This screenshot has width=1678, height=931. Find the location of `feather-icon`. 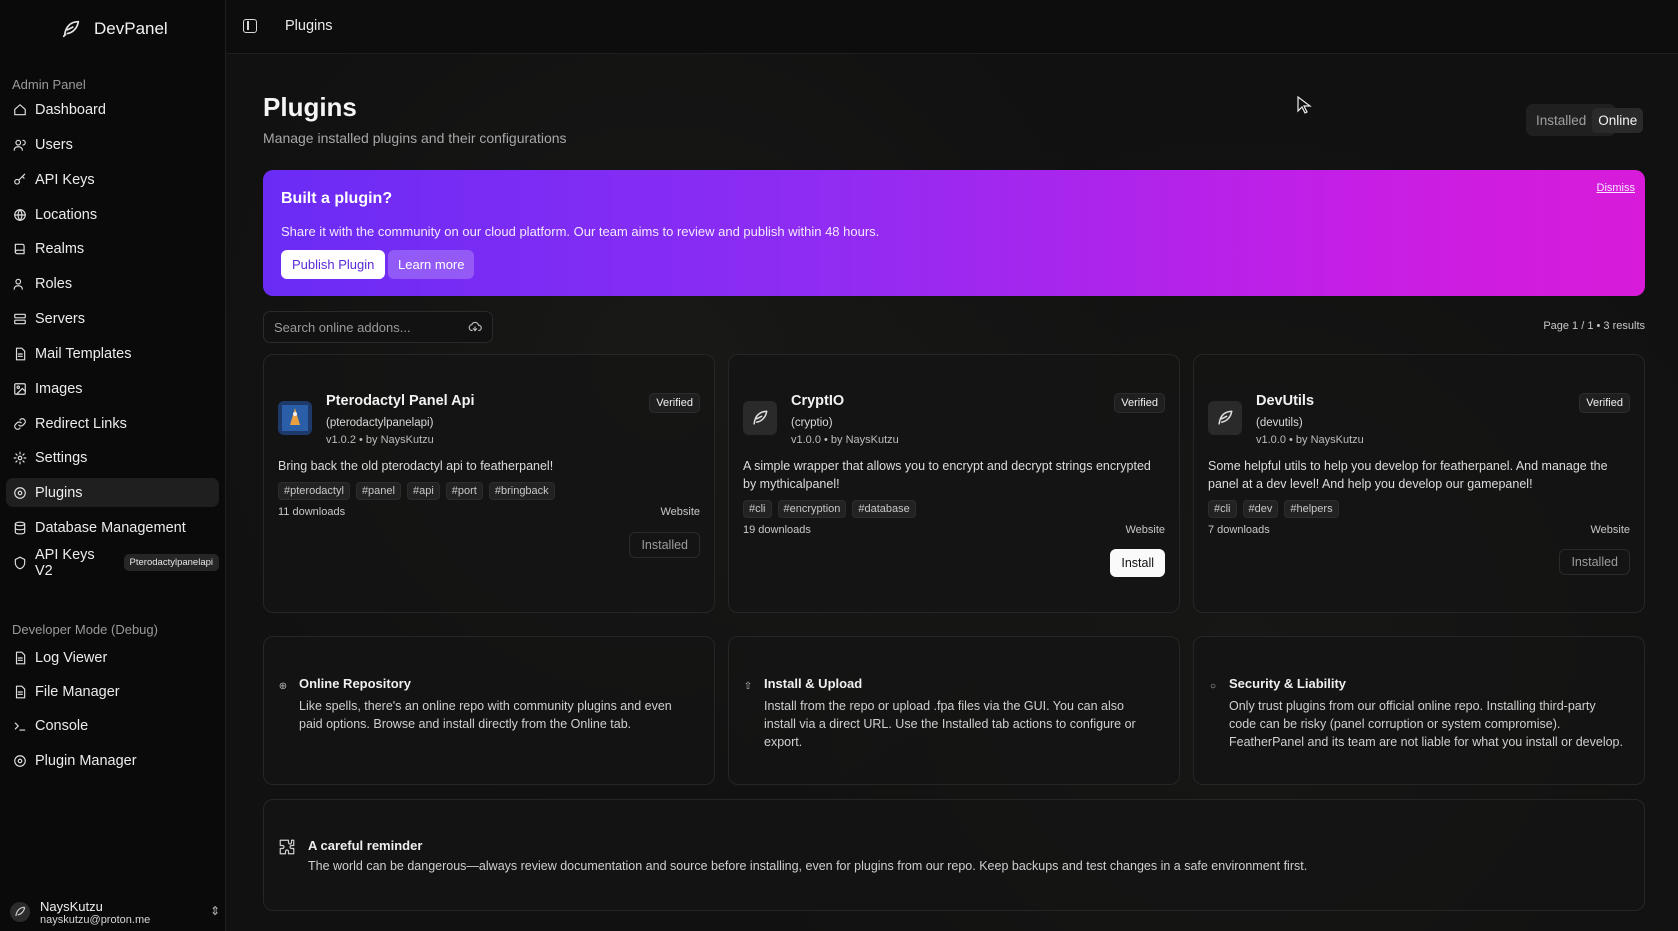

feather-icon is located at coordinates (1225, 418).